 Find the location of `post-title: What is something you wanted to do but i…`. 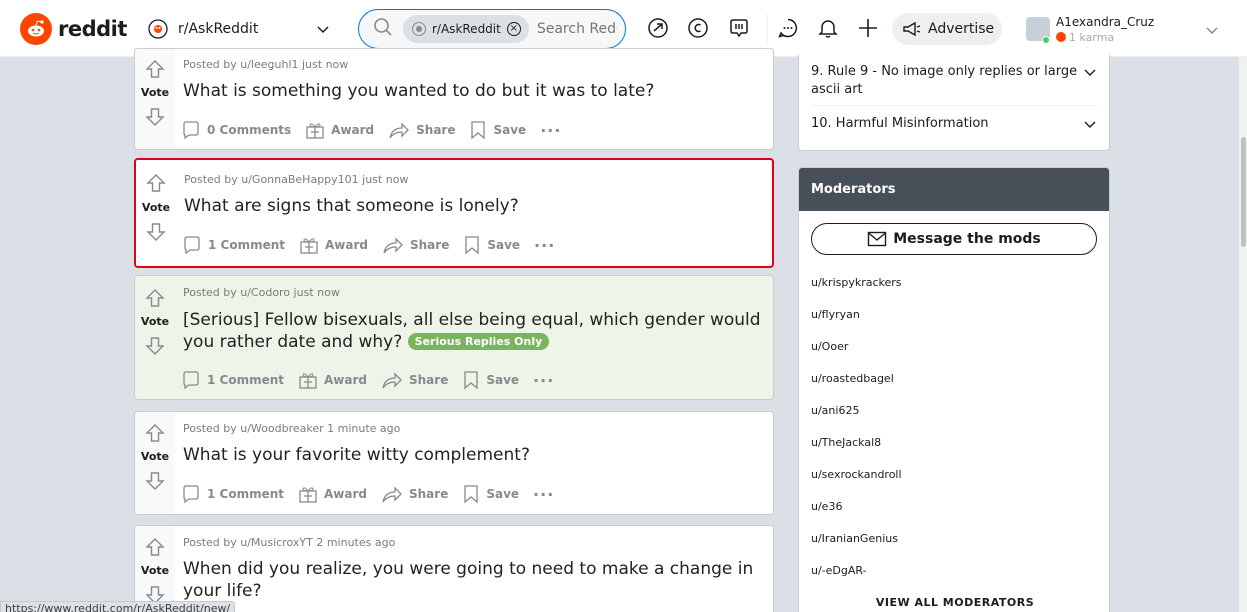

post-title: What is something you wanted to do but i… is located at coordinates (473, 91).